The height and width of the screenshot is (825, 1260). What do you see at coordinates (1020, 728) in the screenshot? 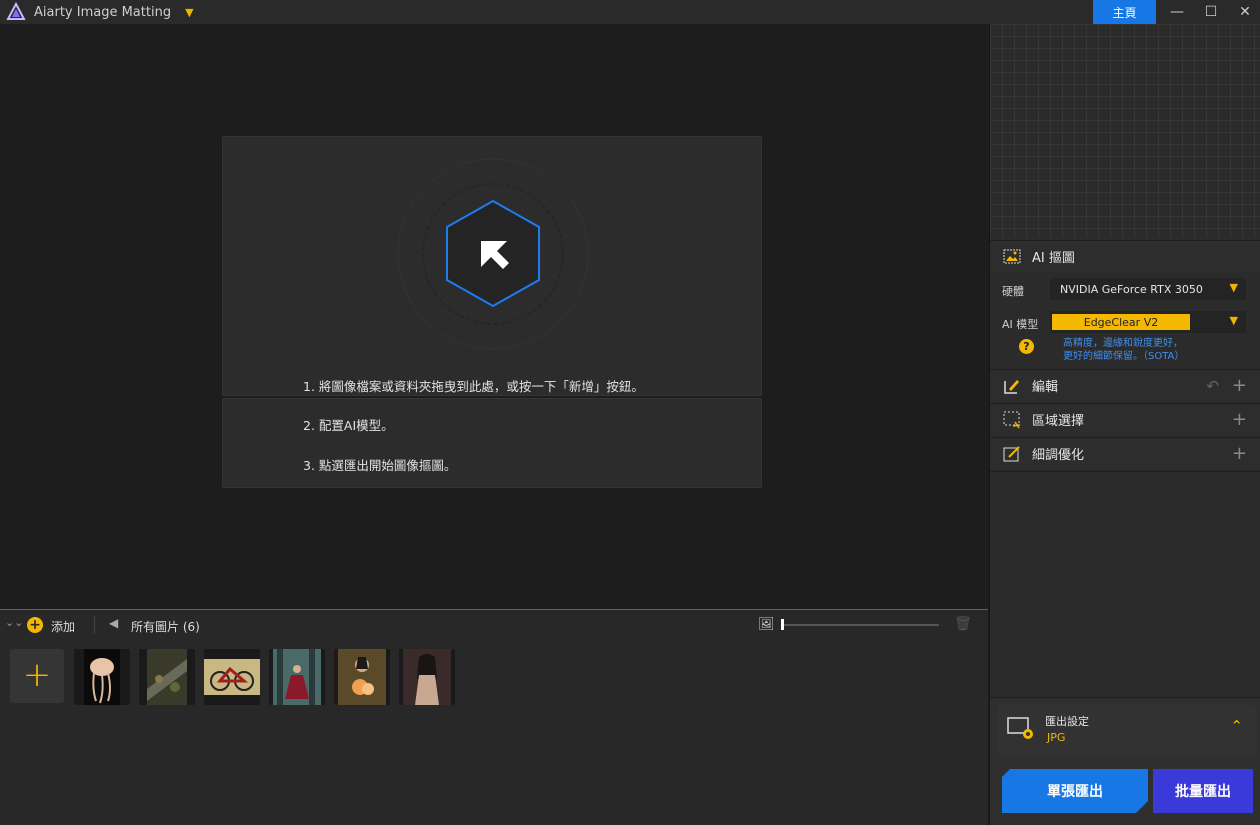
I see `export-settings-icon` at bounding box center [1020, 728].